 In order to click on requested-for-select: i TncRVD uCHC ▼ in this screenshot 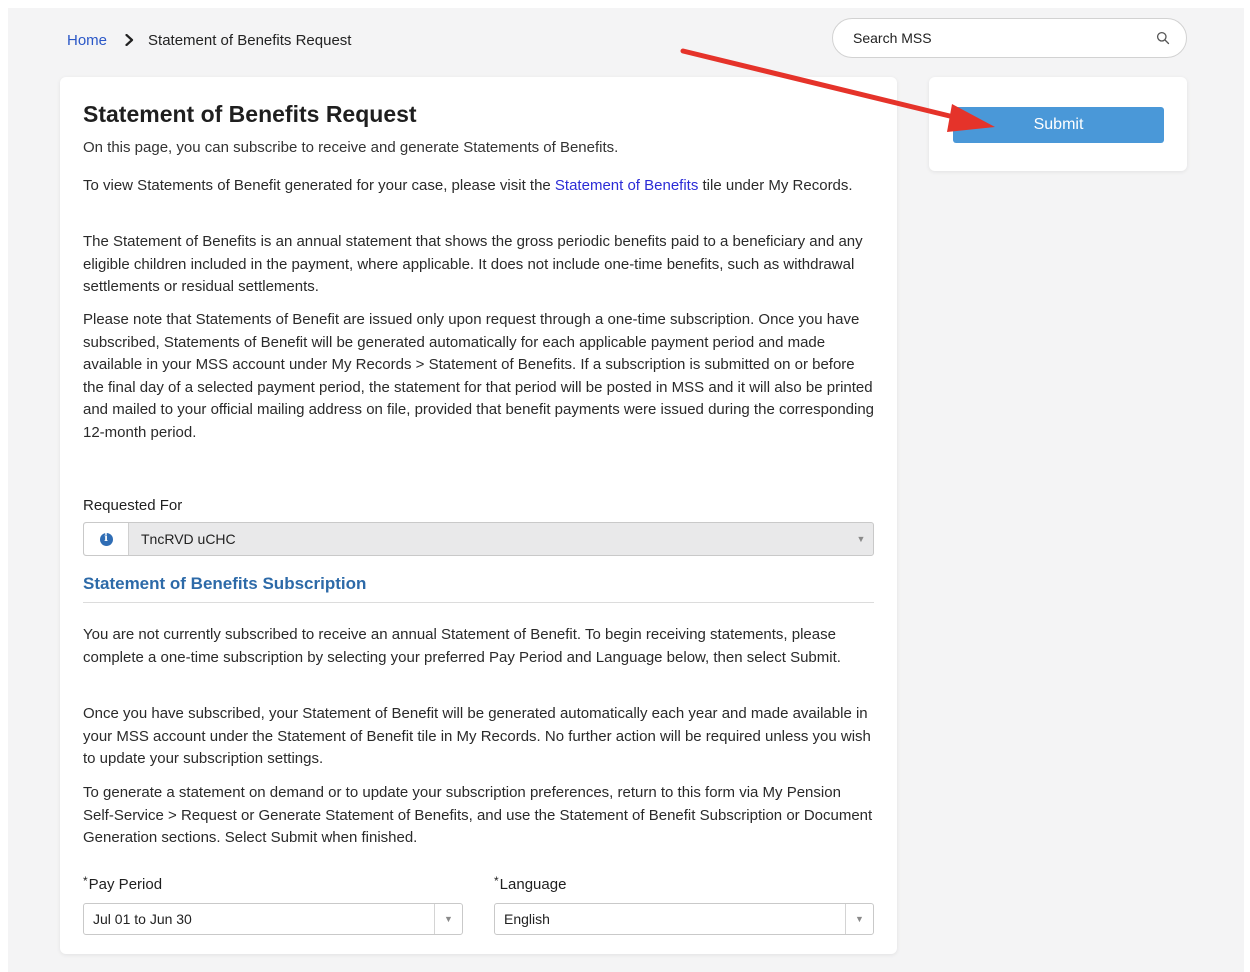, I will do `click(478, 539)`.